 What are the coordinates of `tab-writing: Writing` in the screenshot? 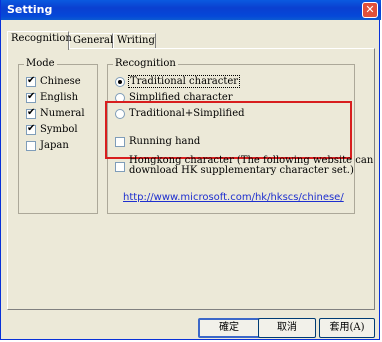 It's located at (134, 41).